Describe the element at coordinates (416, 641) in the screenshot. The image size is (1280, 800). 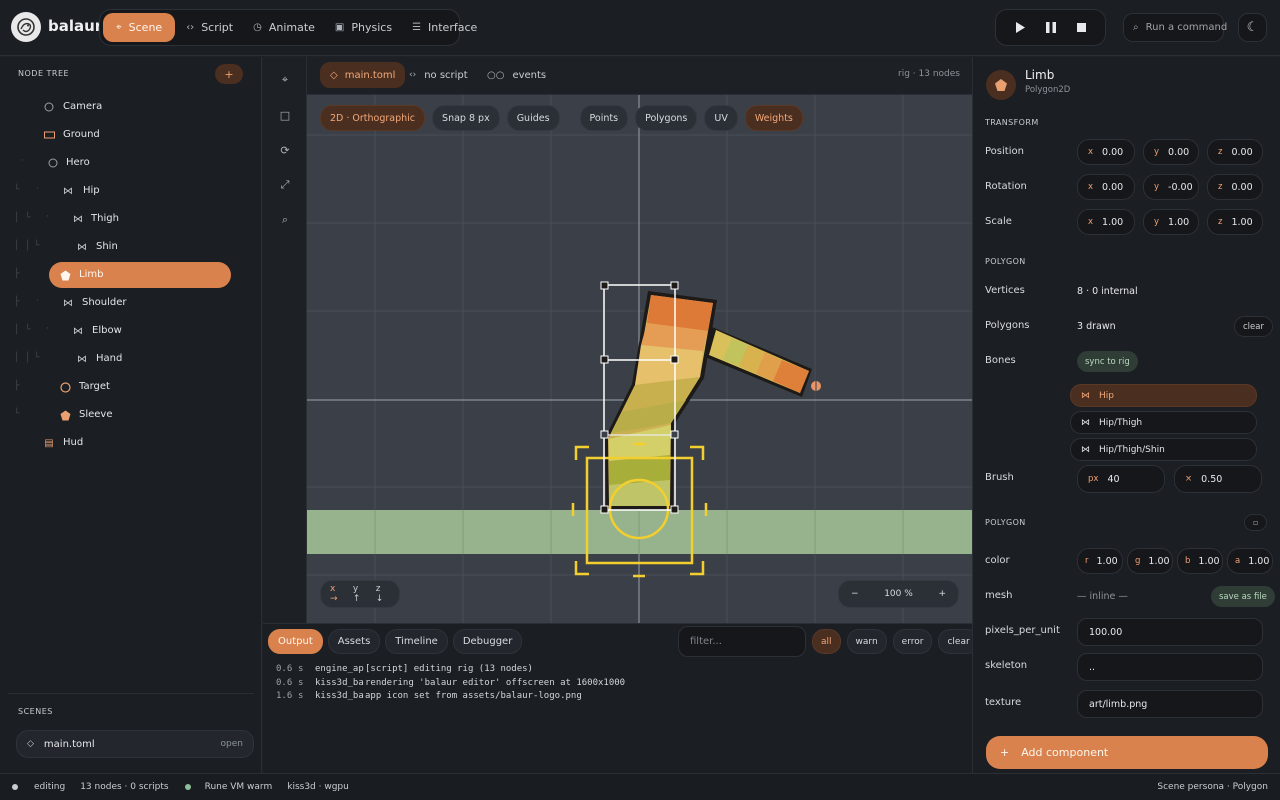
I see `tab-timeline: Timeline` at that location.